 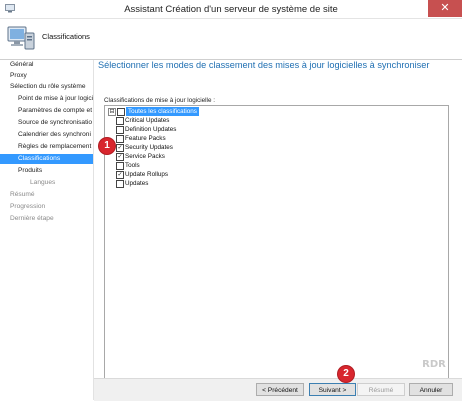 I want to click on nav-label: Général, so click(x=22, y=64).